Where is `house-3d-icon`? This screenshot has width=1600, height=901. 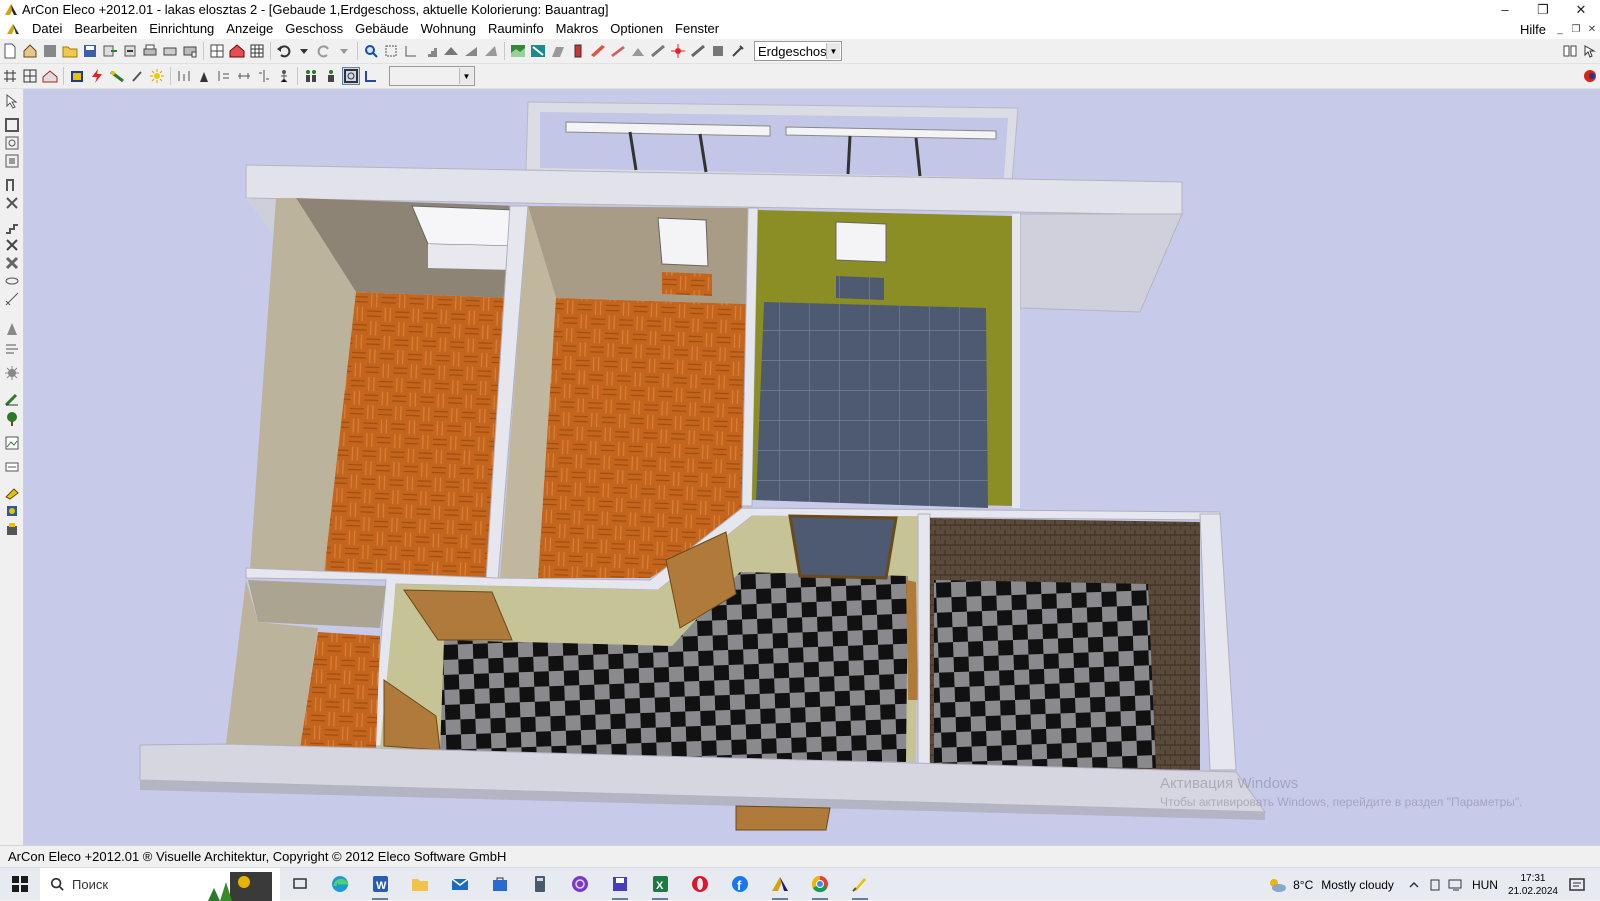 house-3d-icon is located at coordinates (237, 51).